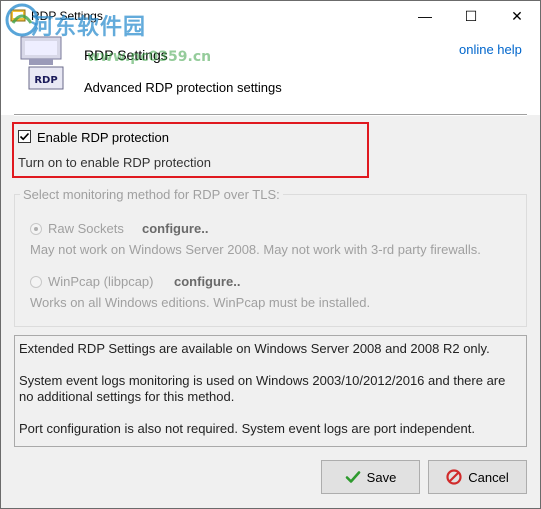  Describe the element at coordinates (454, 477) in the screenshot. I see `no-entry-icon` at that location.